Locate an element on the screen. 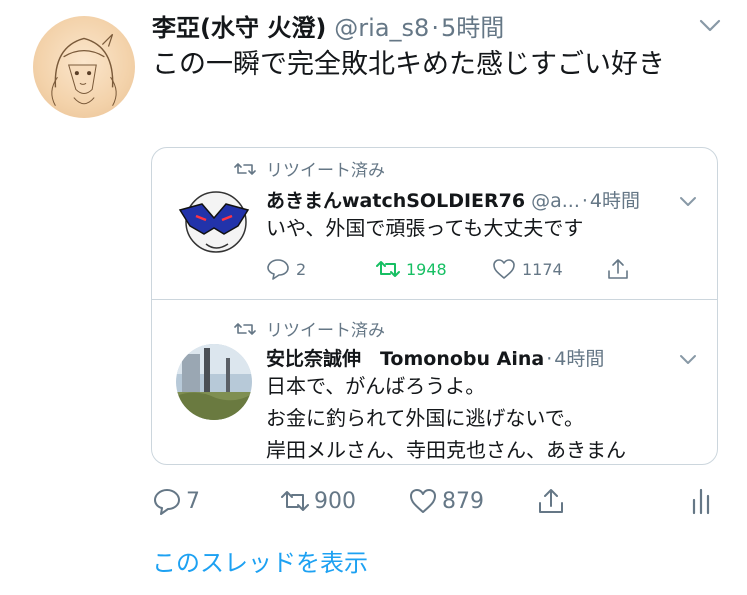  like-count: 879 is located at coordinates (463, 501).